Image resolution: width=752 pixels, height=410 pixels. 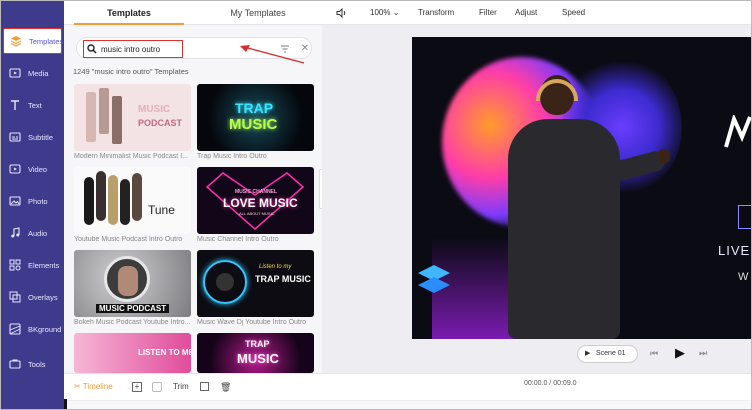 I want to click on zoom-value: 100%, so click(x=380, y=12).